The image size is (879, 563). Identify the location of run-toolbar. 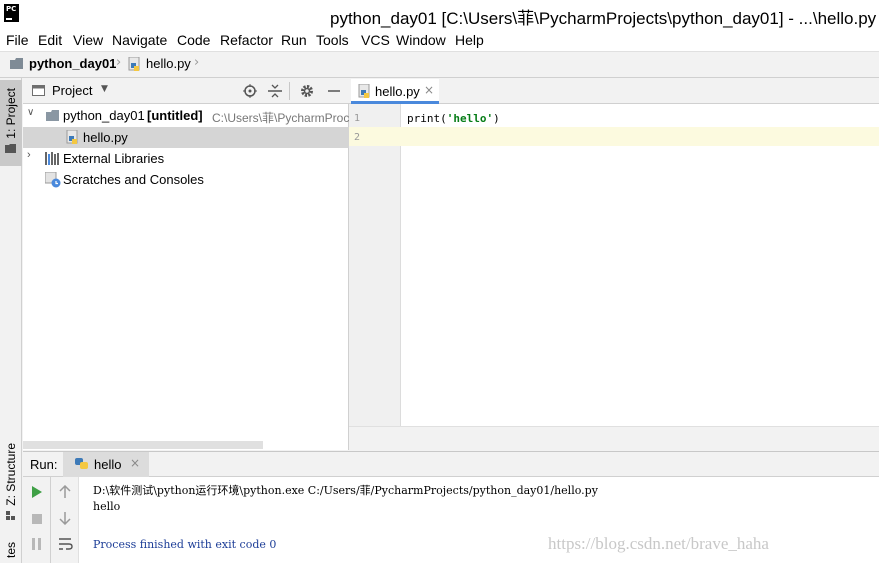
(37, 520).